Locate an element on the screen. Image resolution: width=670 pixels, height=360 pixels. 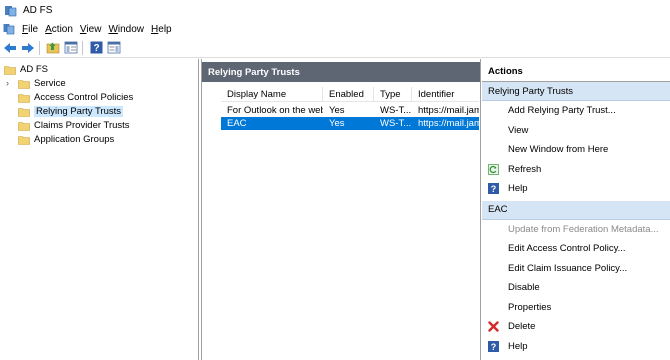
cell-display-name: For Outlook on the web is located at coordinates (275, 110).